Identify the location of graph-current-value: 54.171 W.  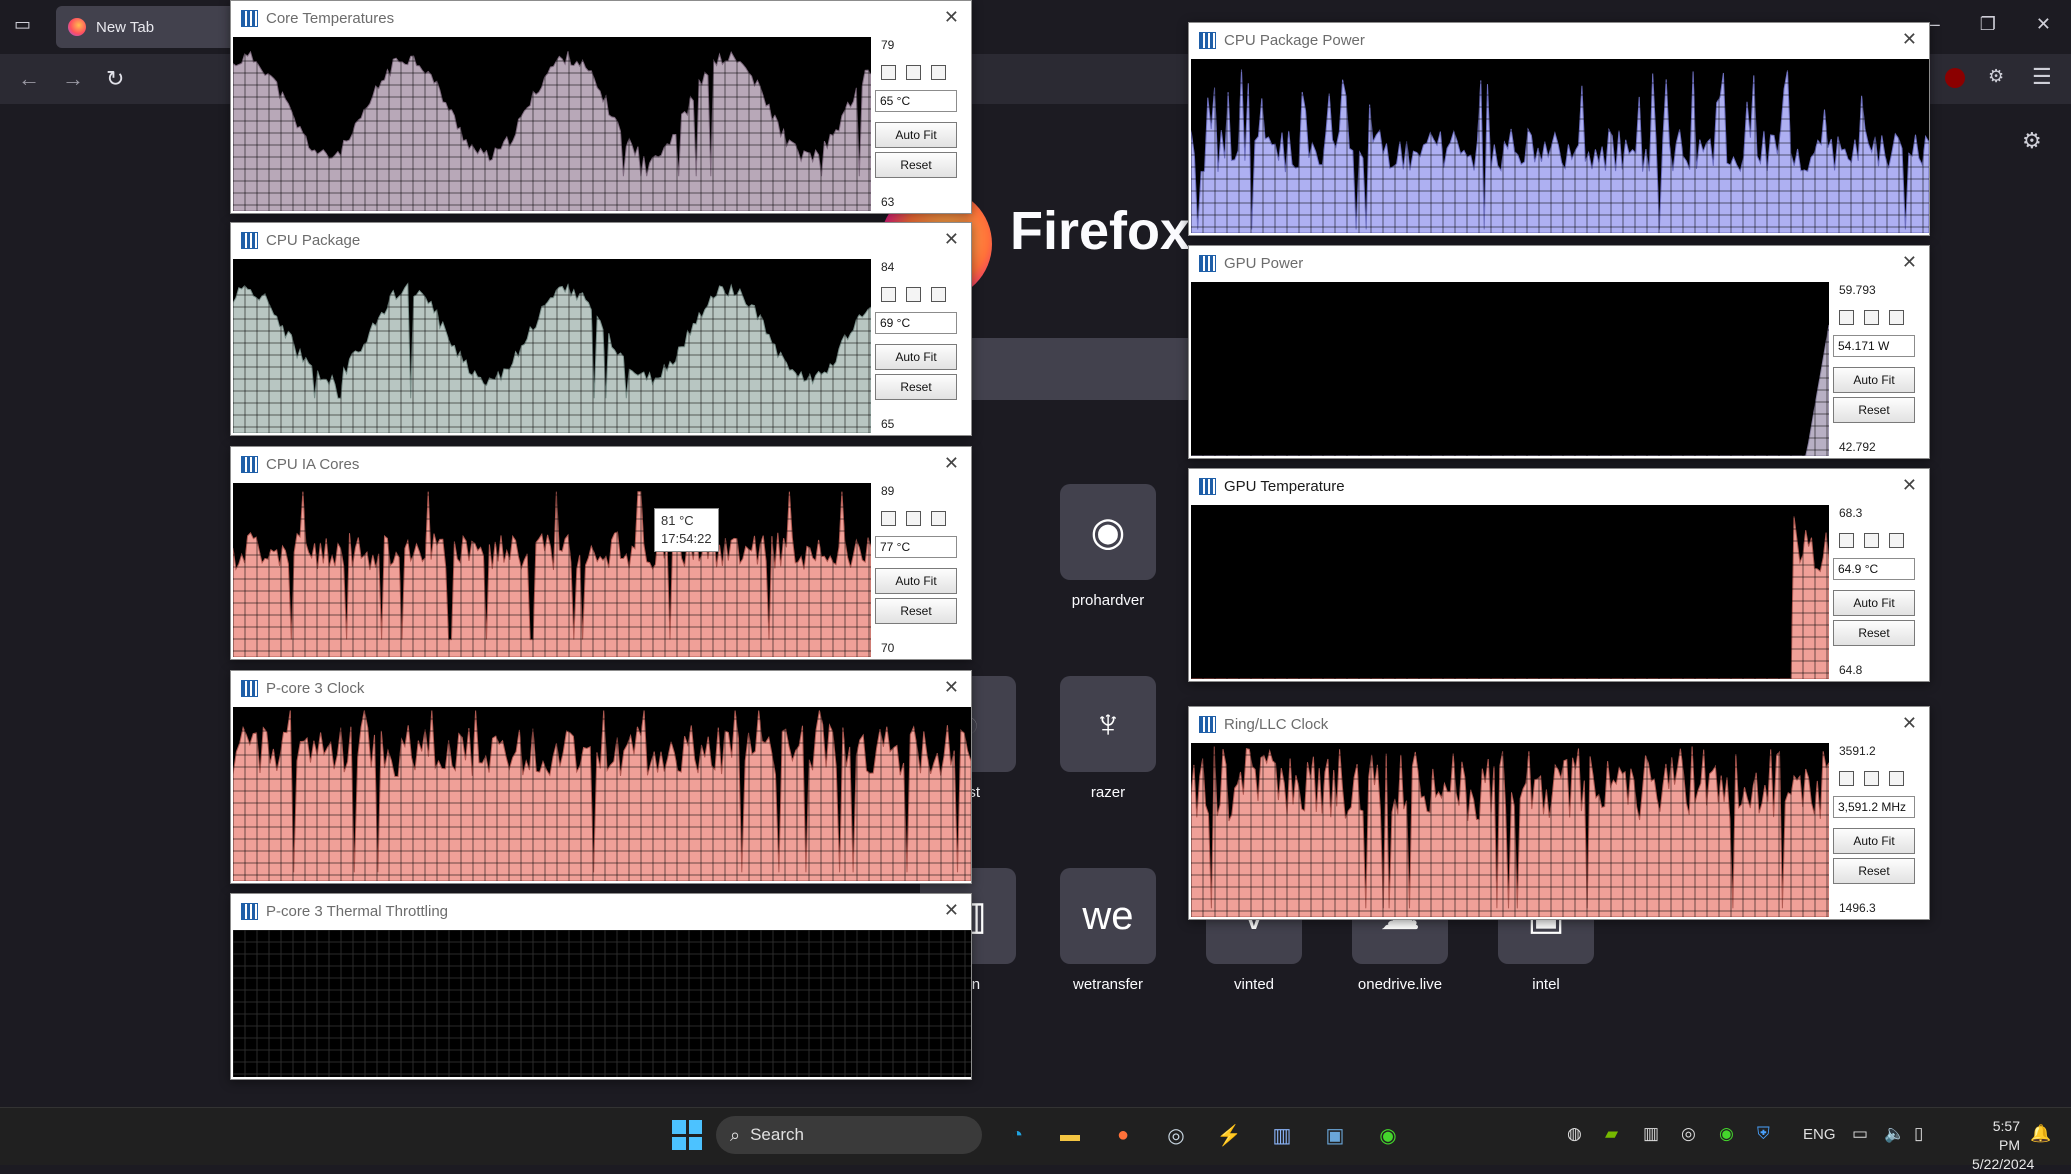
(1874, 346).